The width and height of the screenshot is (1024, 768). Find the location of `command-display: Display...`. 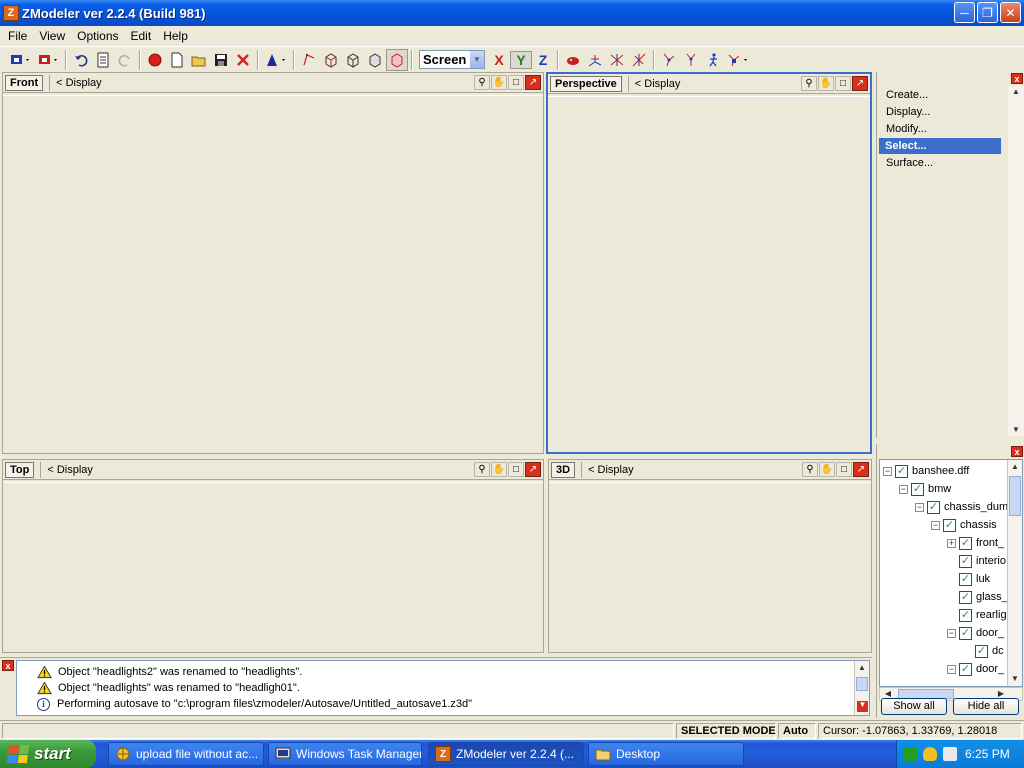

command-display: Display... is located at coordinates (908, 112).